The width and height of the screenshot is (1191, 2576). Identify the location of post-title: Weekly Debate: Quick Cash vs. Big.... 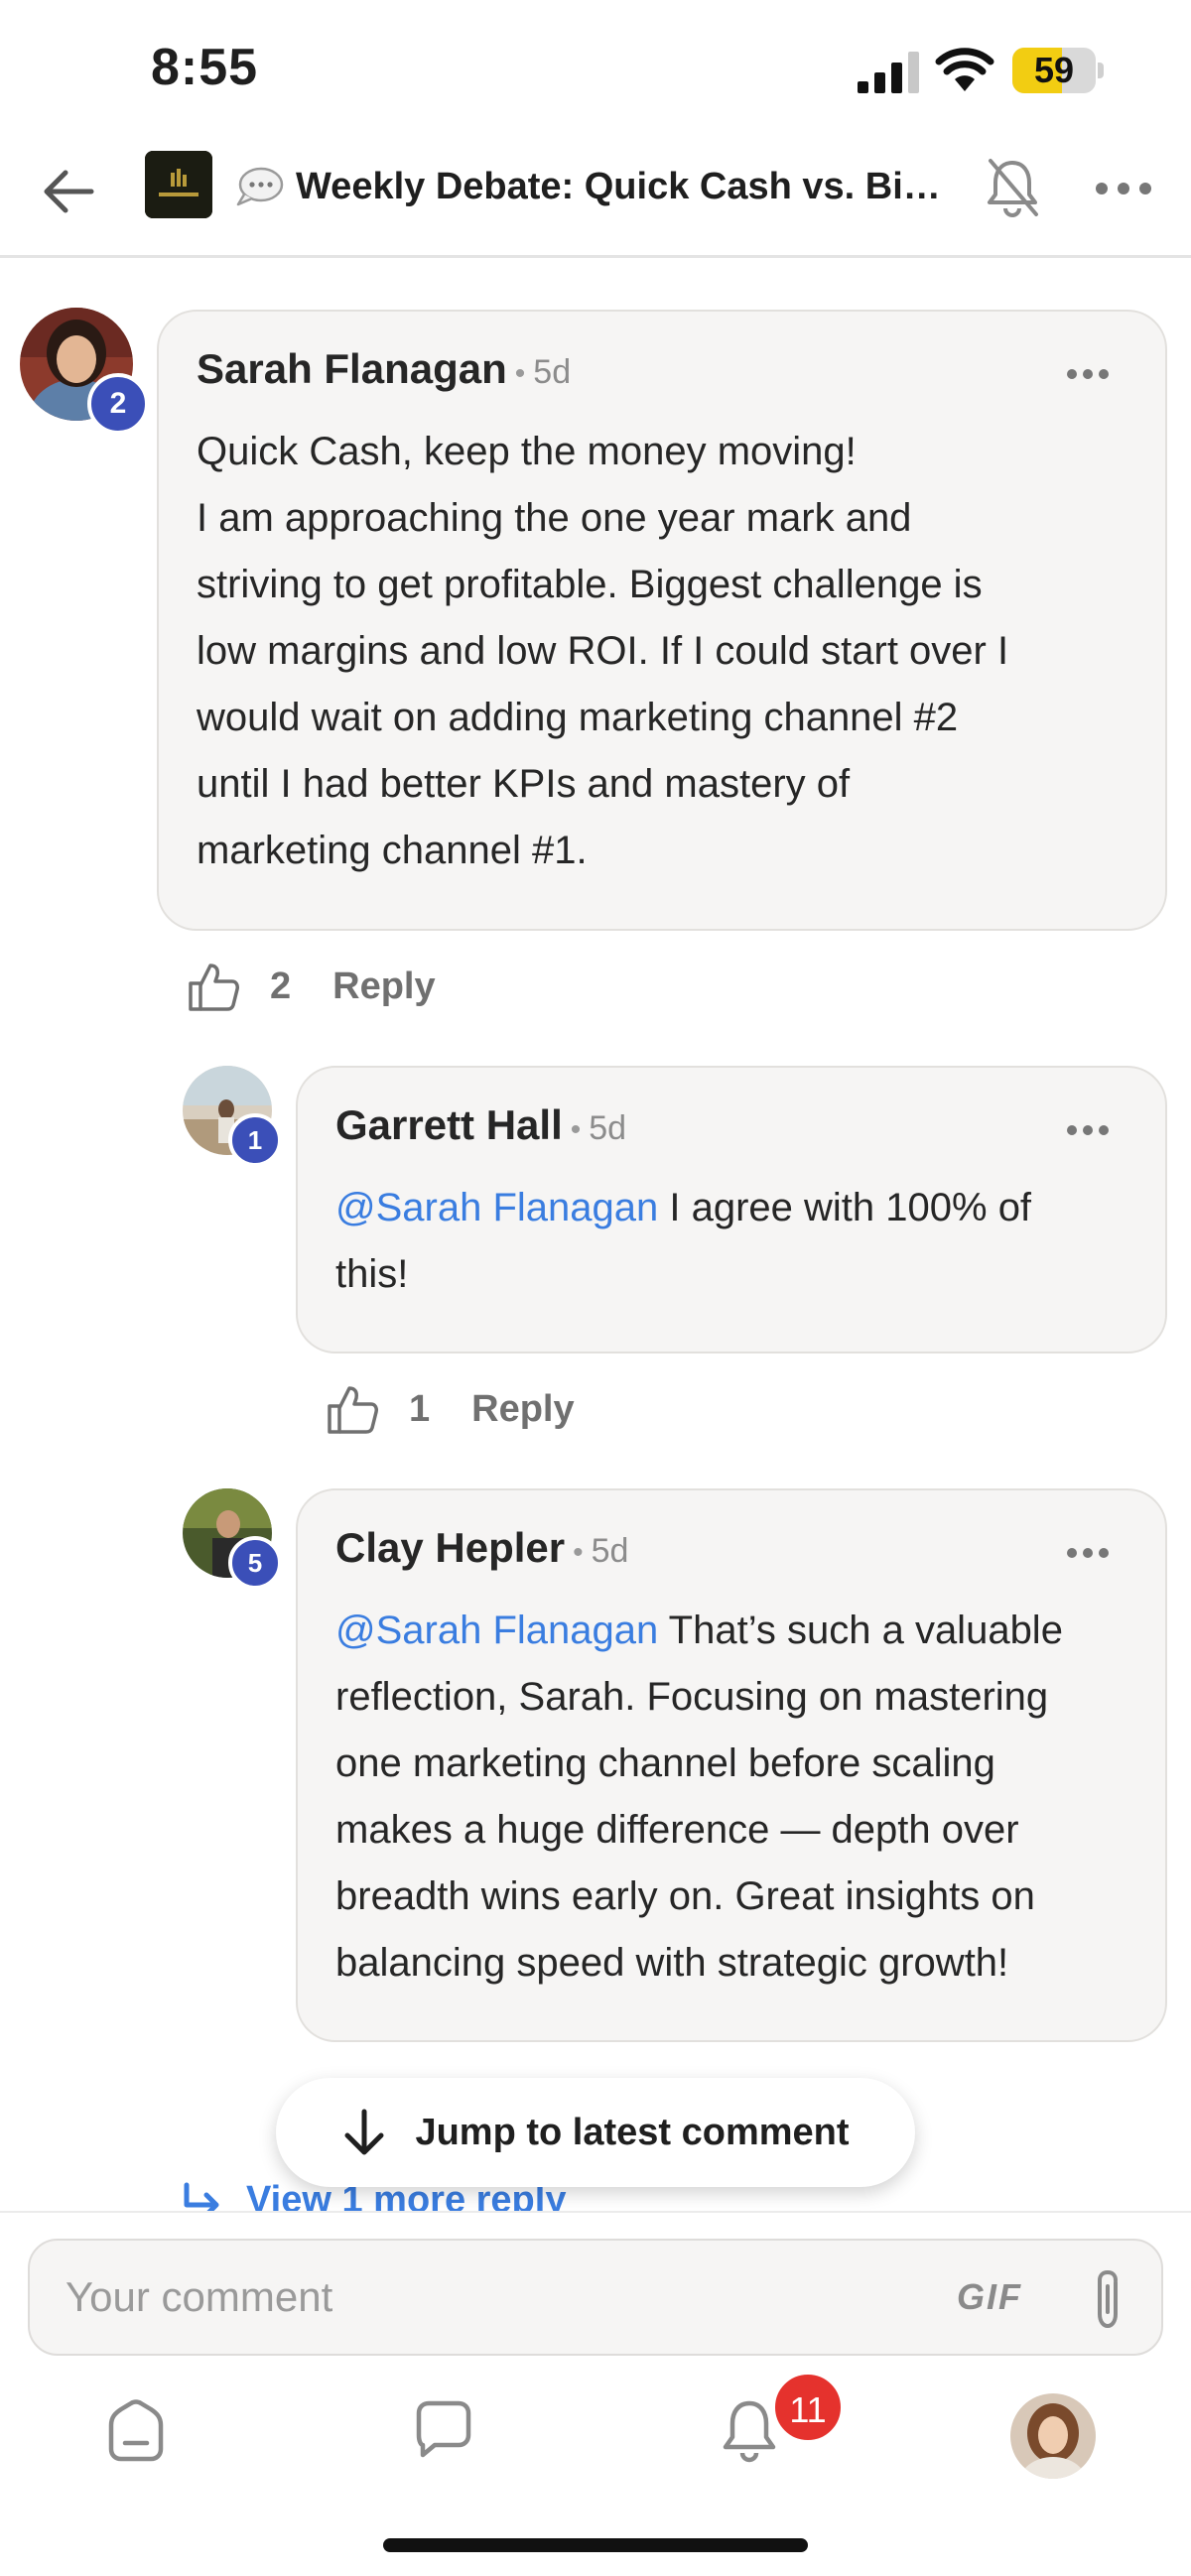
(591, 187).